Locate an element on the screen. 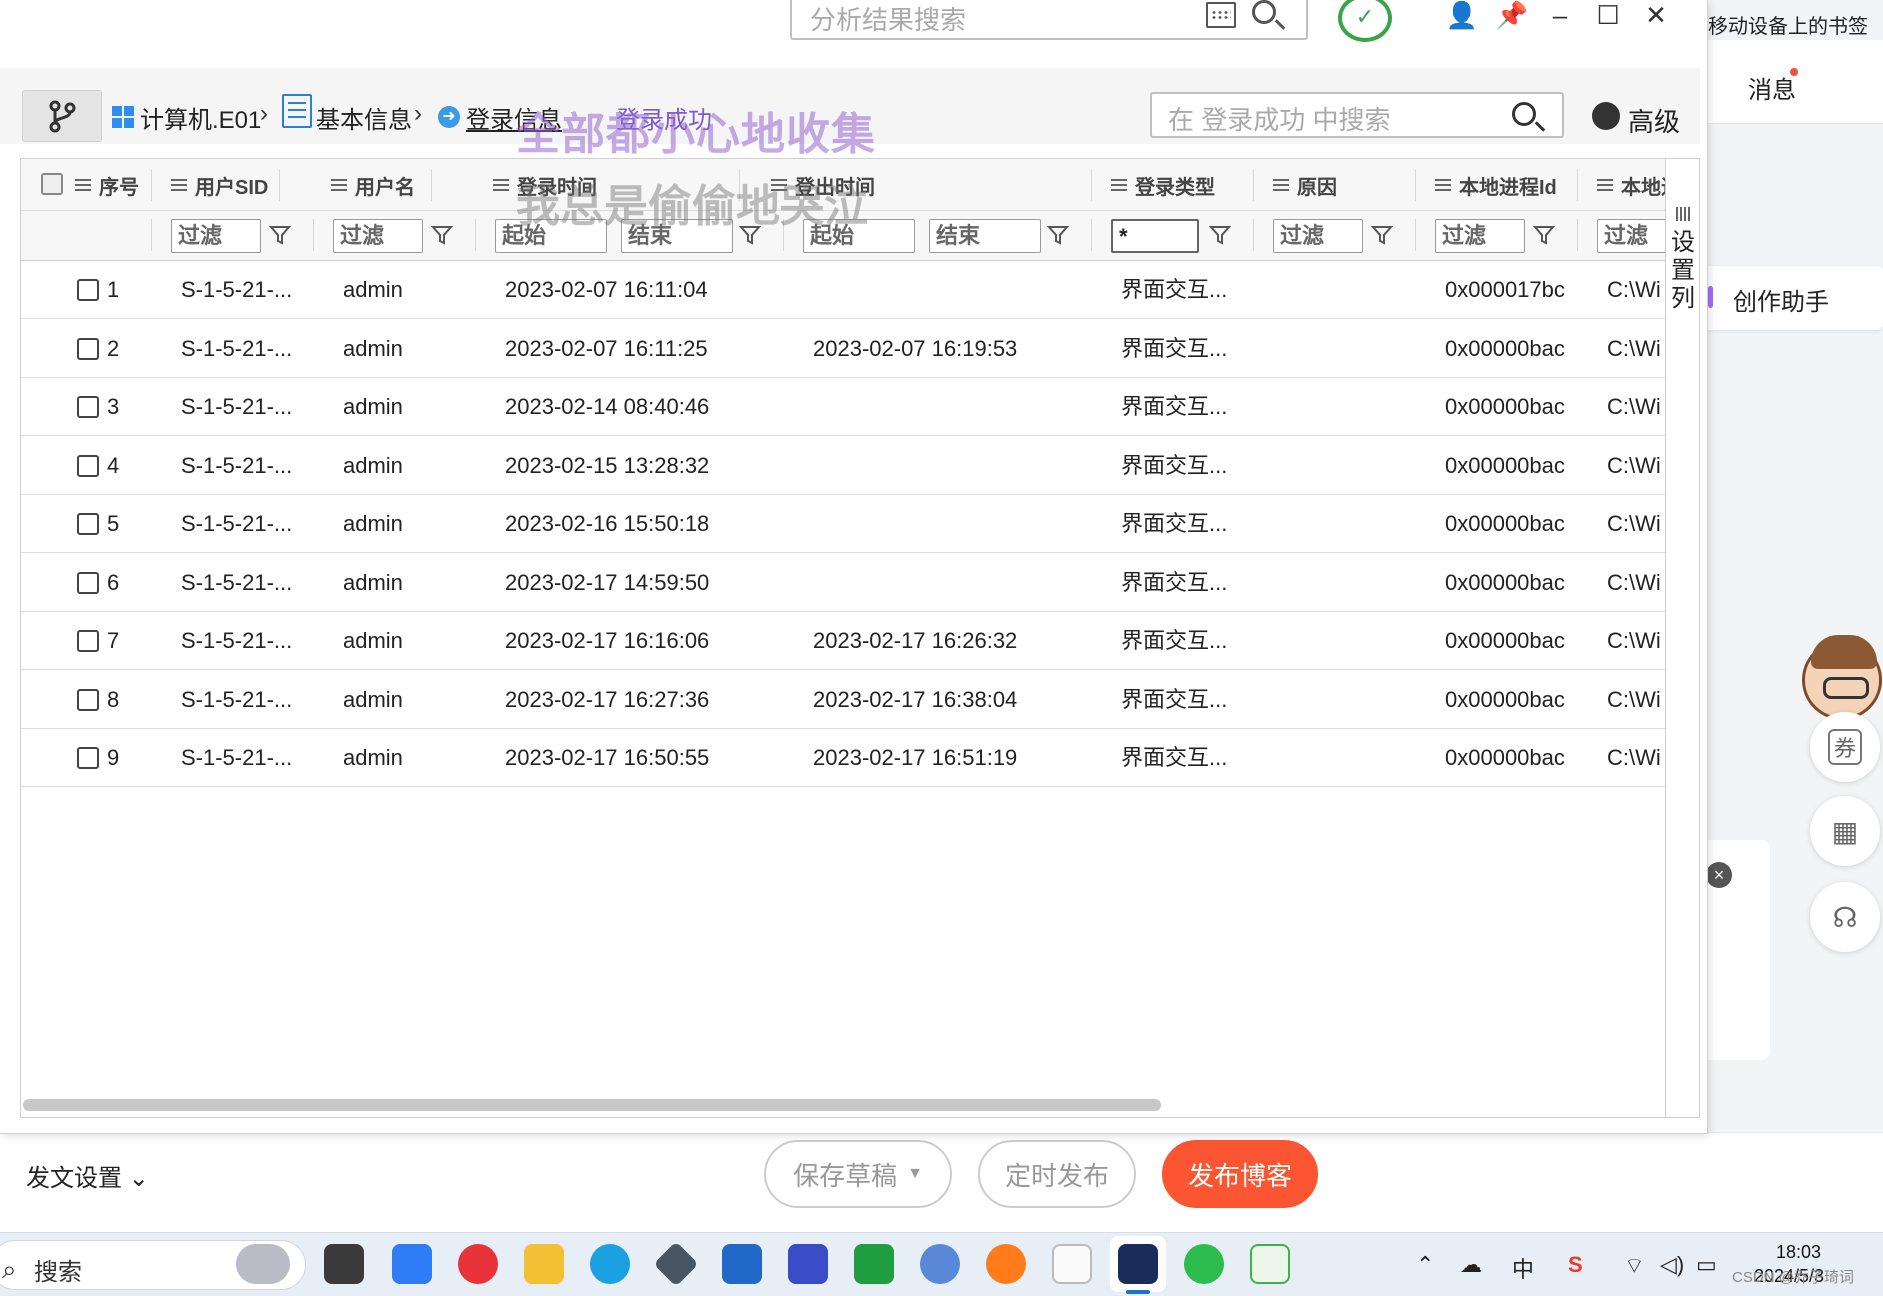 This screenshot has width=1883, height=1296. schedule-publish-button: 定时发布 is located at coordinates (1057, 1174).